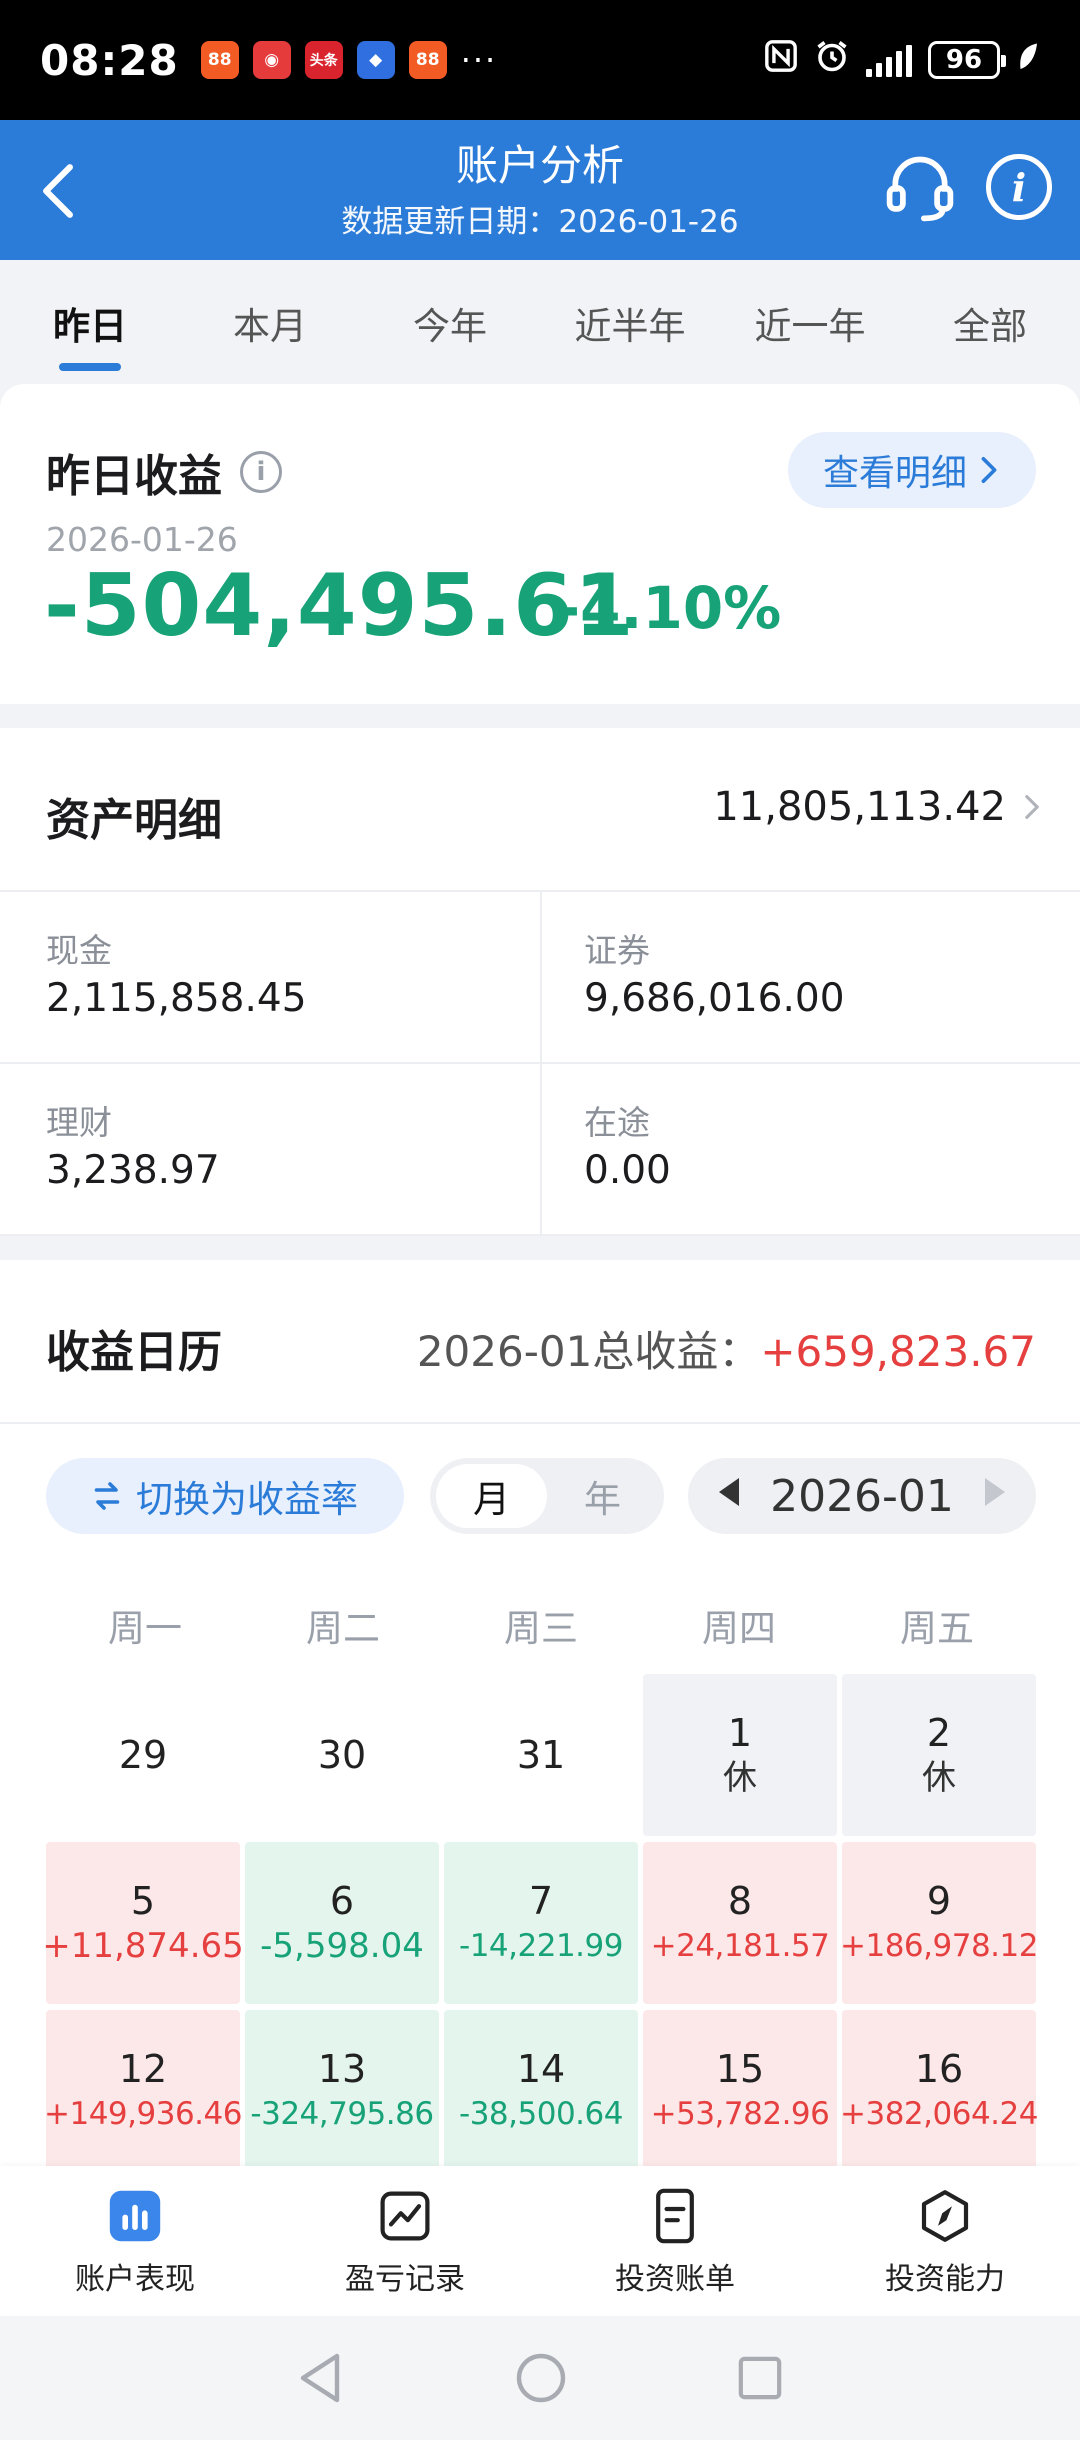 The height and width of the screenshot is (2440, 1080). What do you see at coordinates (261, 472) in the screenshot?
I see `info-circle-icon: i` at bounding box center [261, 472].